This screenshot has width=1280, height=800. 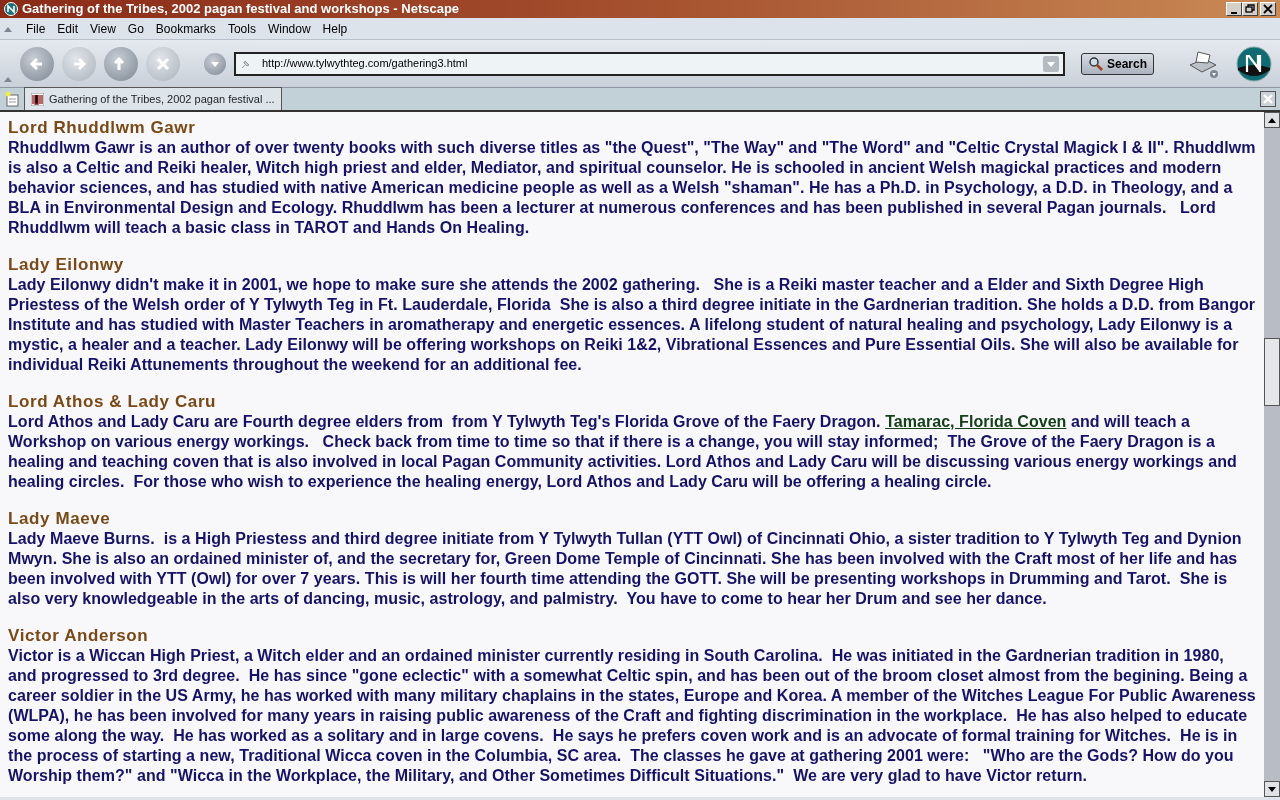 I want to click on reload-button, so click(x=121, y=63).